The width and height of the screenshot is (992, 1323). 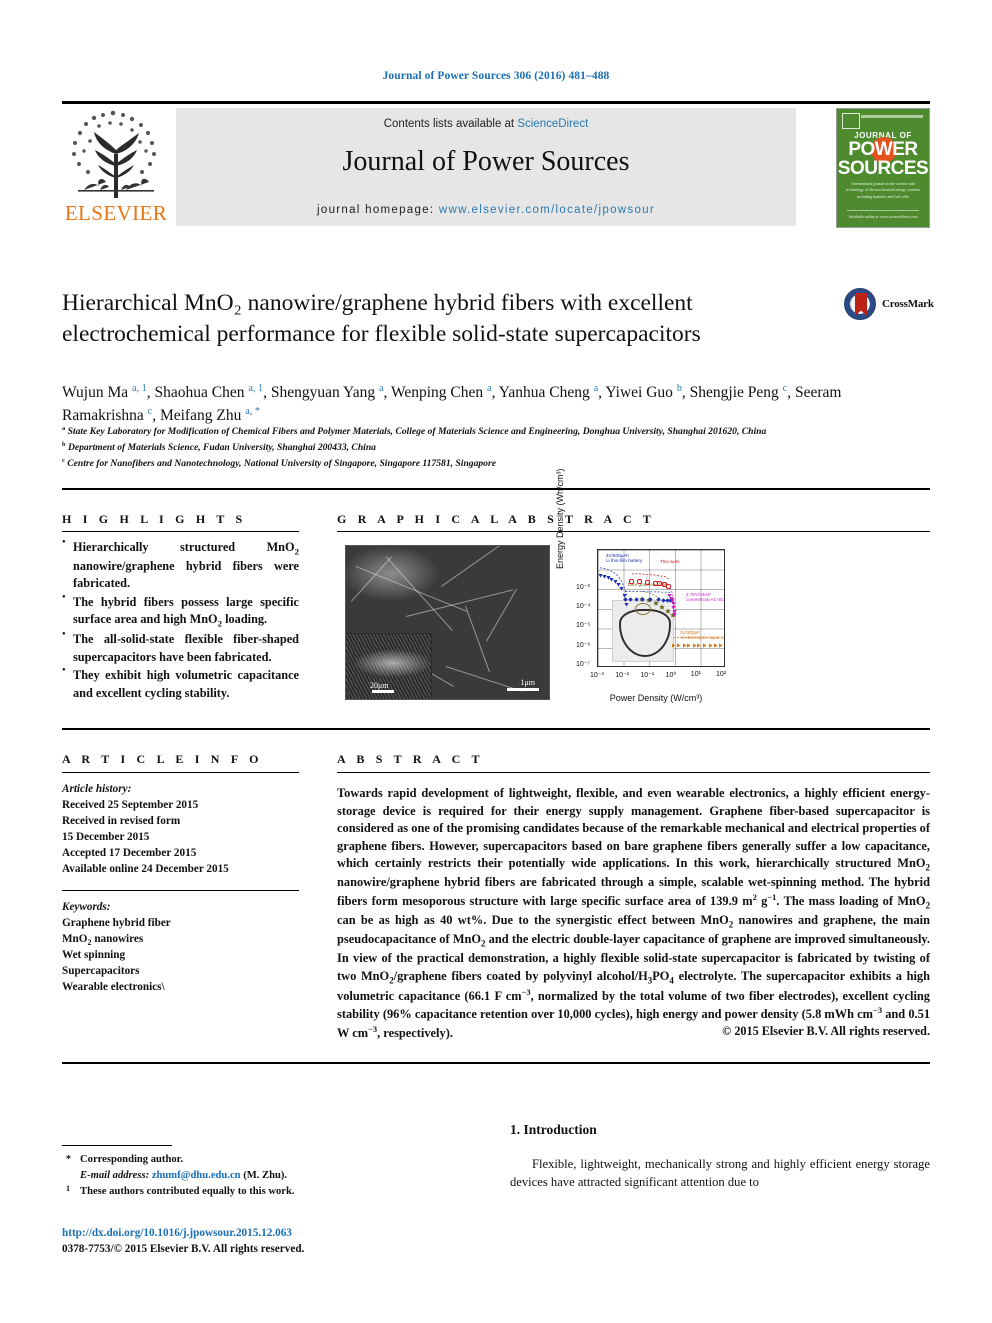 What do you see at coordinates (496, 1063) in the screenshot?
I see `section-rule-bottom` at bounding box center [496, 1063].